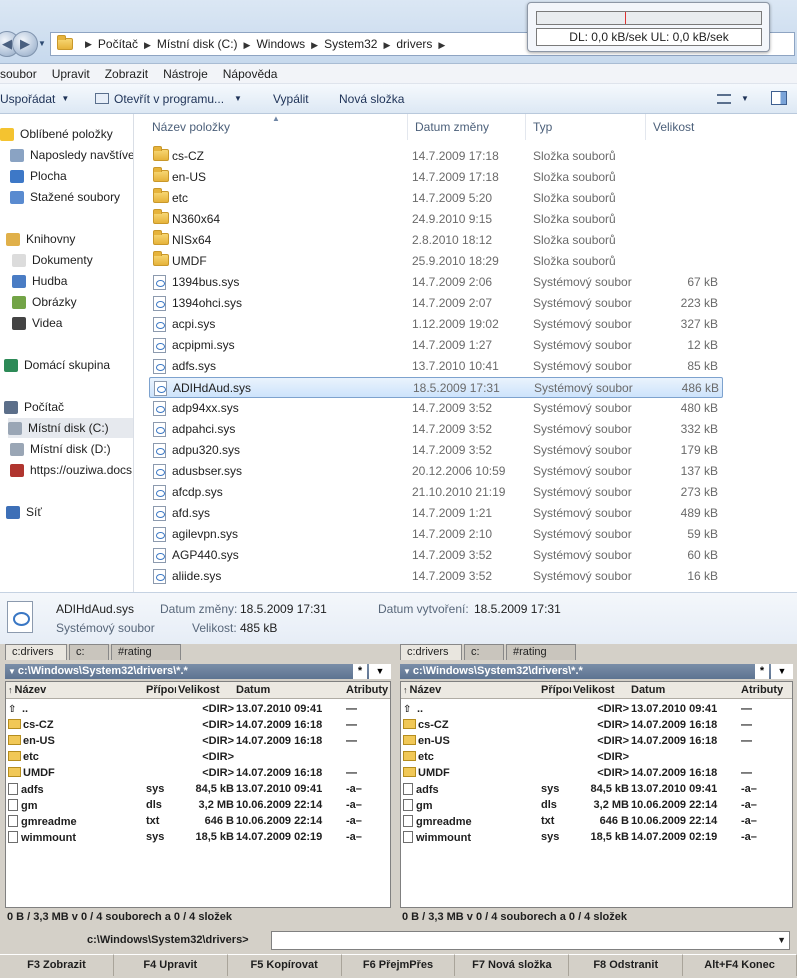  I want to click on breadcrumb-item: Počítač, so click(118, 44).